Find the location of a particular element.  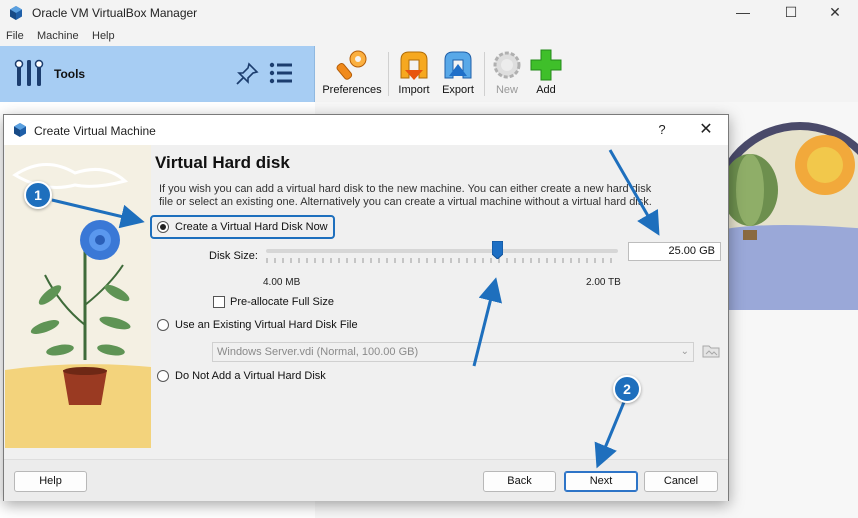

export-button: Export is located at coordinates (458, 74).